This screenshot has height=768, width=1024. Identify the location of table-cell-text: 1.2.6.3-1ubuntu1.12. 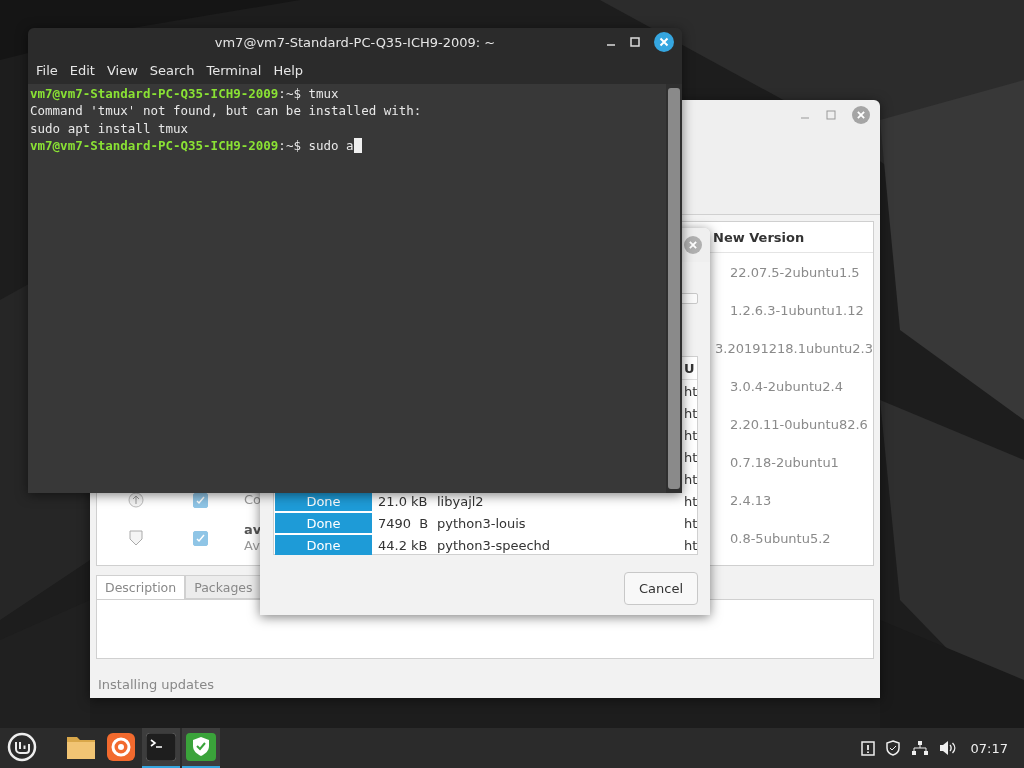
(796, 310).